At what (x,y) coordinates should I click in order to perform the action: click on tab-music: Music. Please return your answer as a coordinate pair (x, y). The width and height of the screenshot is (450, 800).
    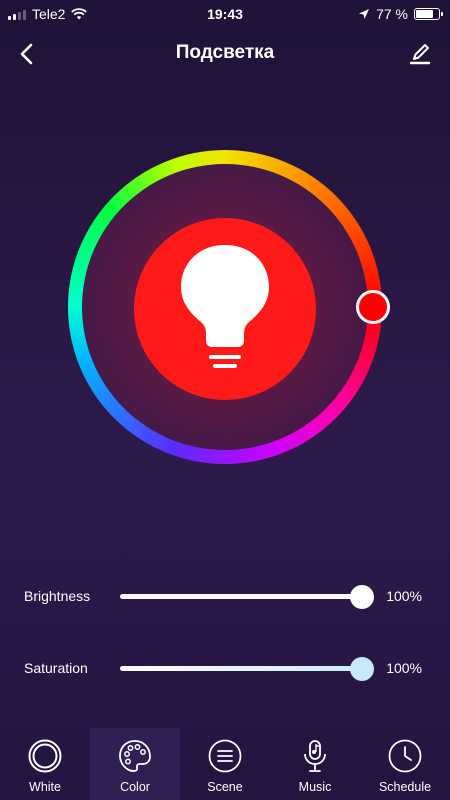
    Looking at the image, I should click on (315, 764).